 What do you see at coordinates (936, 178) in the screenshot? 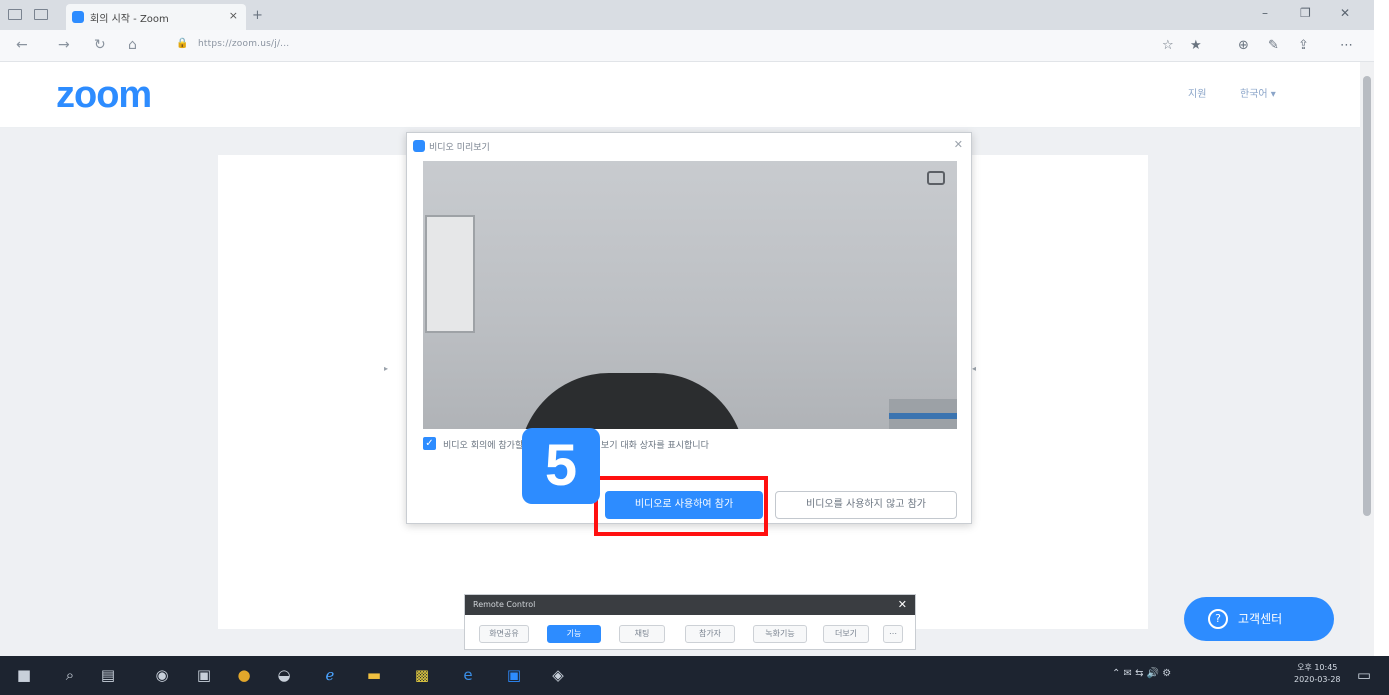
I see `switch-camera-icon` at bounding box center [936, 178].